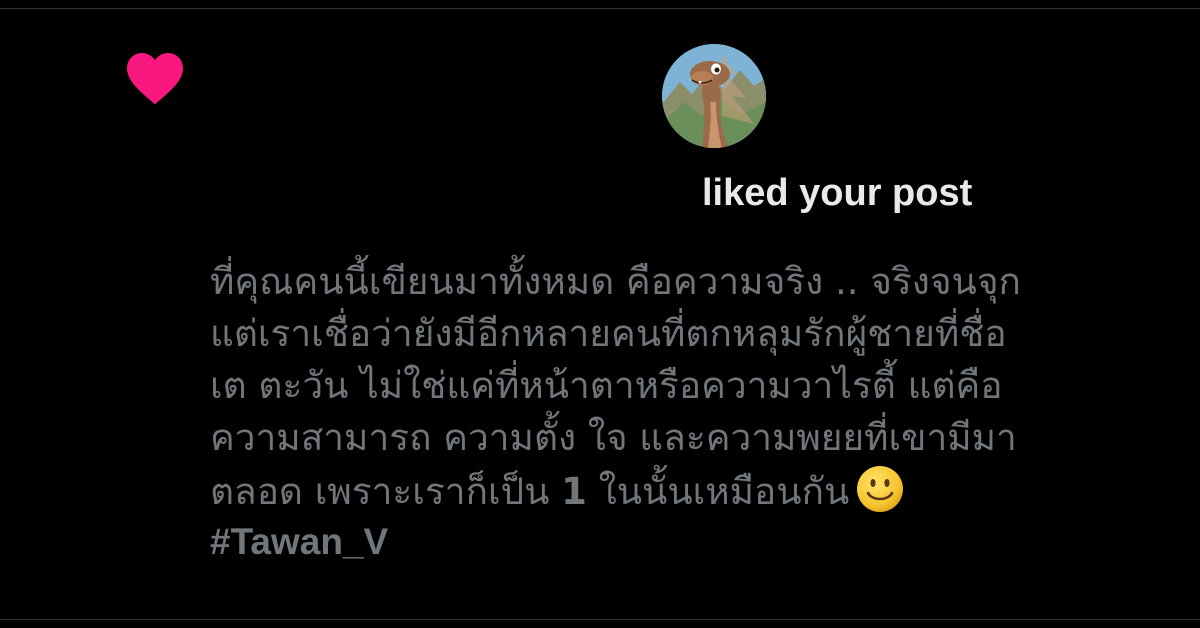  I want to click on hashtag-link: #Tawan_V, so click(690, 542).